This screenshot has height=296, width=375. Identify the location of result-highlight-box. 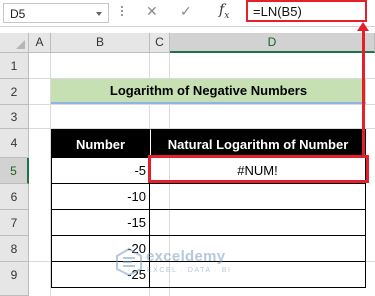
(258, 169).